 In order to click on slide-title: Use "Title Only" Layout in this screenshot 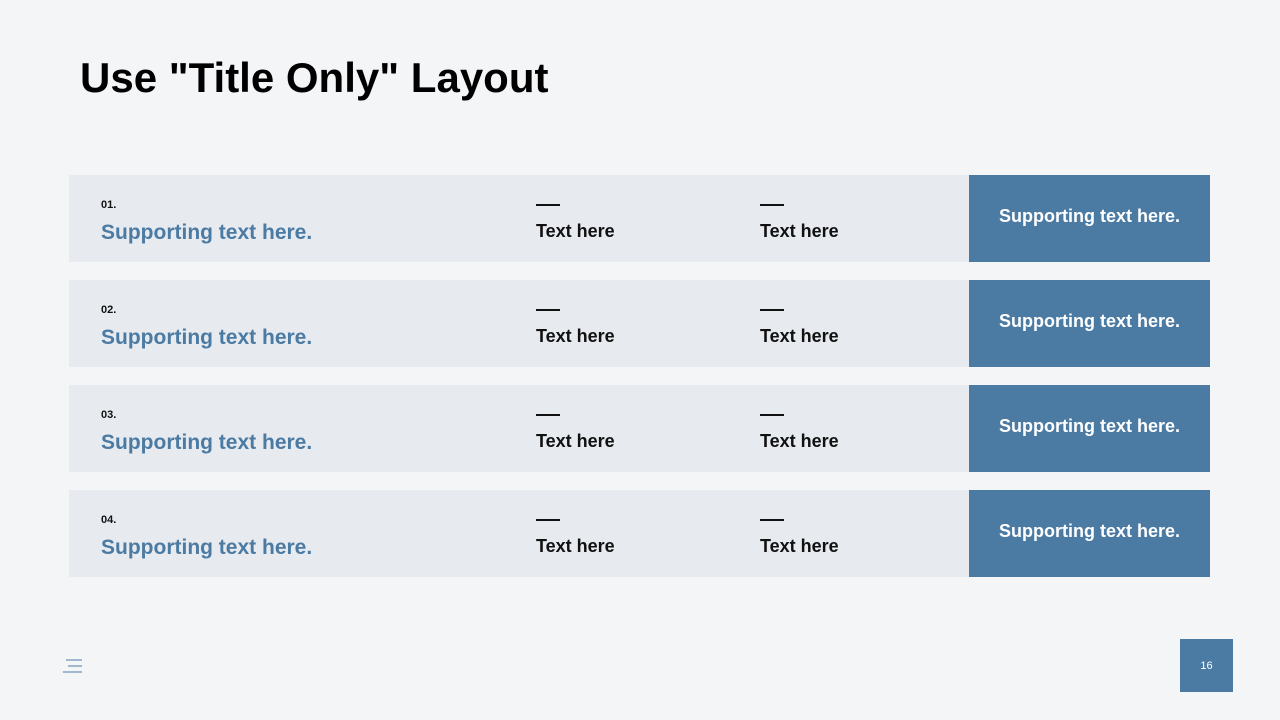, I will do `click(314, 77)`.